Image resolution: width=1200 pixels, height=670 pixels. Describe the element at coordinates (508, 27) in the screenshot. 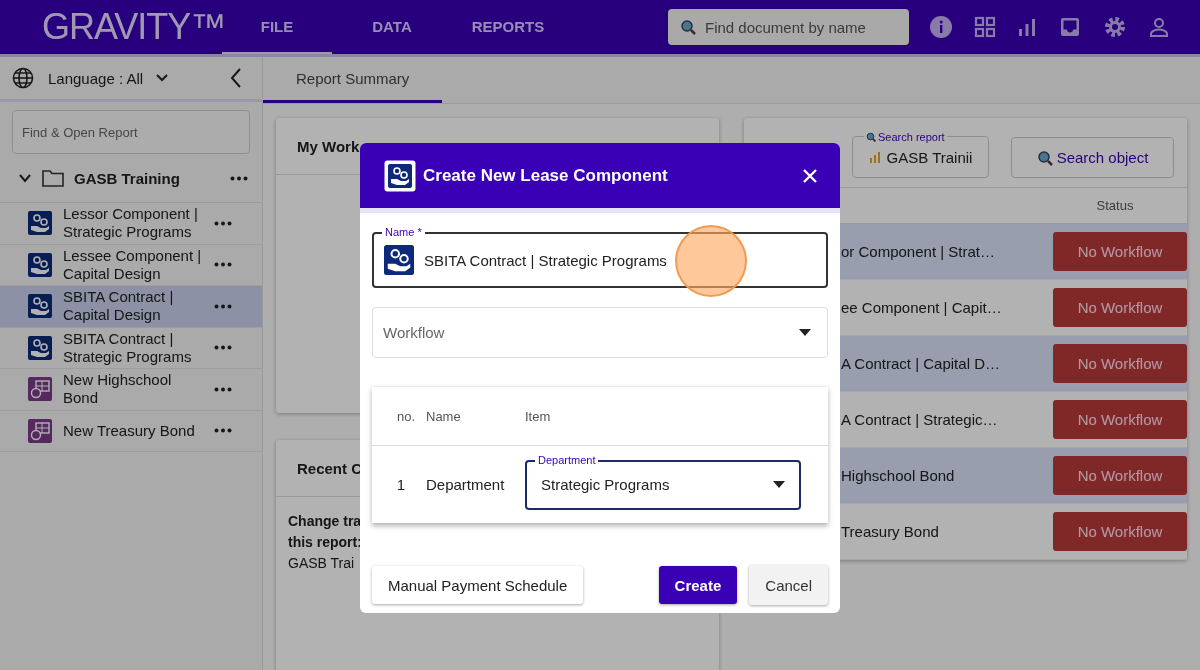

I see `nav-tab: REPORTS` at that location.